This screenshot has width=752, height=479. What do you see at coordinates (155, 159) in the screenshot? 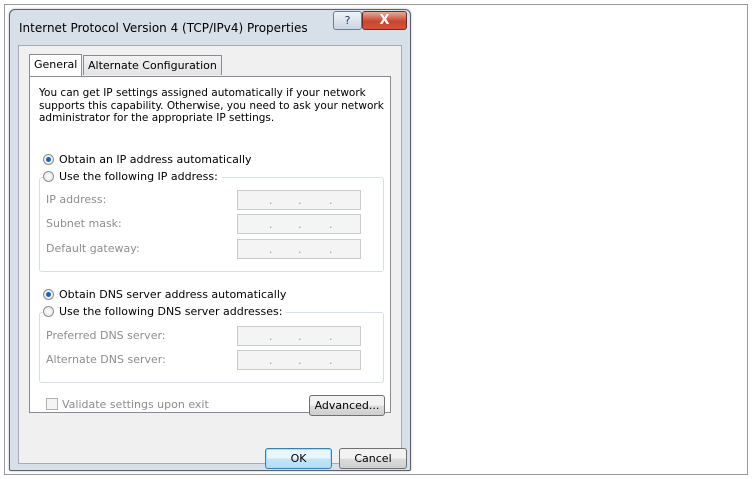
I see `obtain-ip-auto-label: Obtain an IP address automatically` at bounding box center [155, 159].